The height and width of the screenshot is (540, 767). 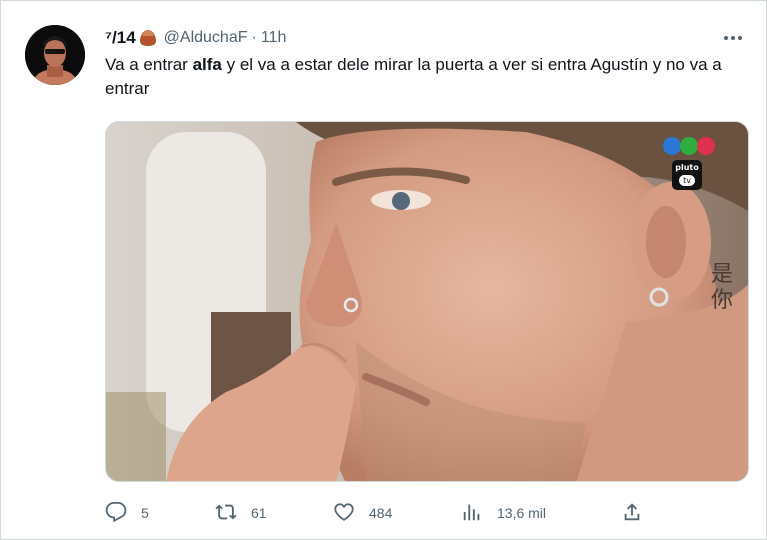 What do you see at coordinates (722, 287) in the screenshot?
I see `tattoo-text: 是你` at bounding box center [722, 287].